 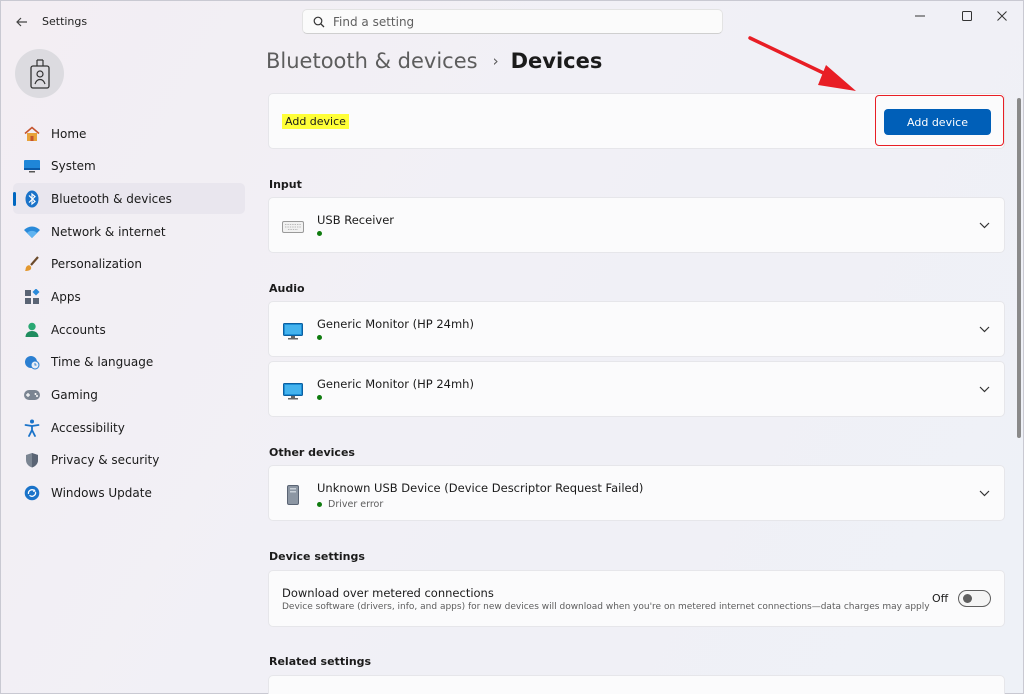 I want to click on device-status-text: Driver error, so click(x=356, y=504).